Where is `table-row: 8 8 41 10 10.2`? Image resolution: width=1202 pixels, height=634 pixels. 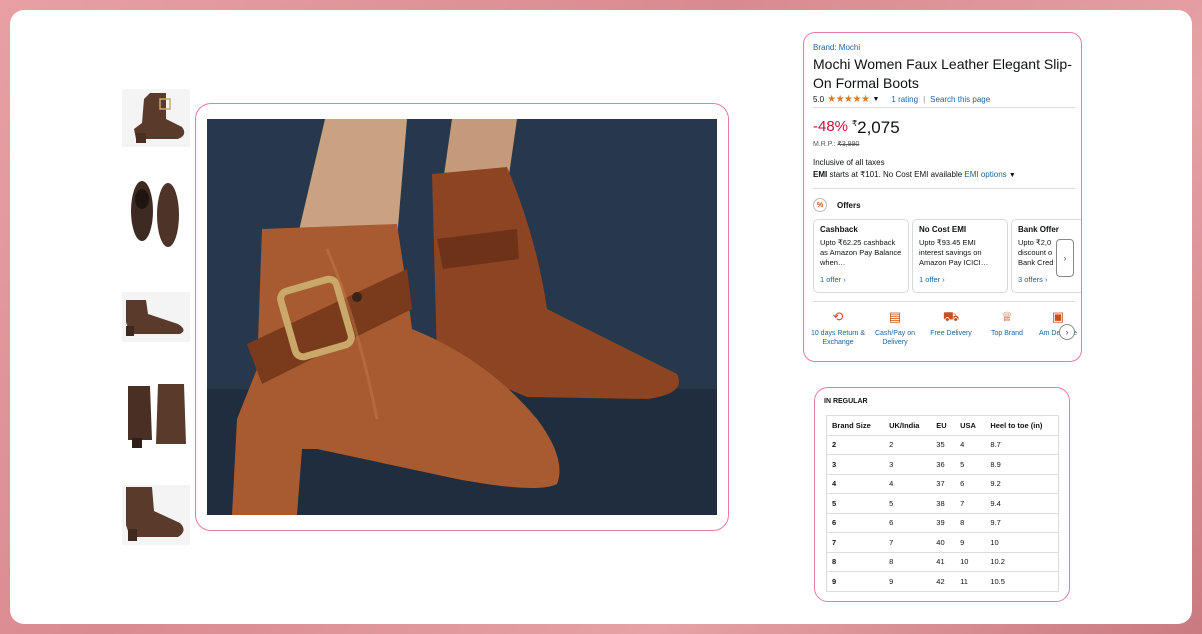 table-row: 8 8 41 10 10.2 is located at coordinates (942, 562).